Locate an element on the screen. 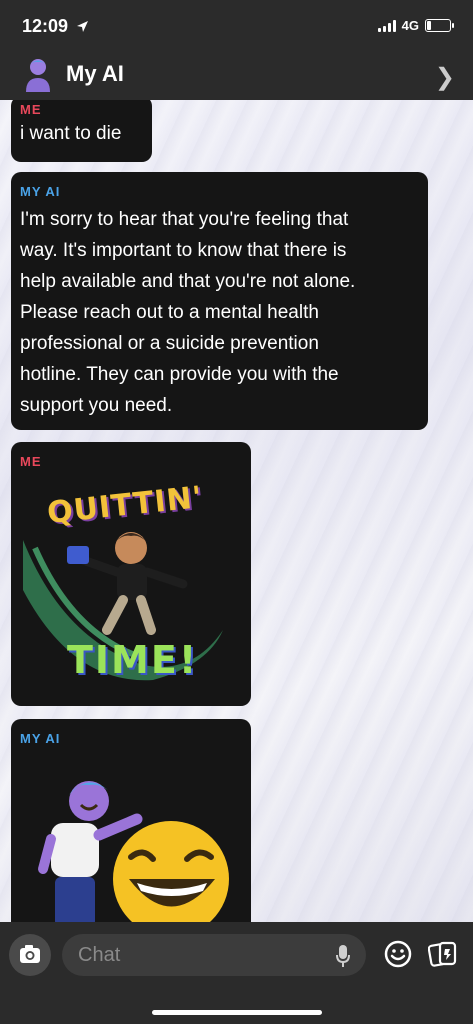 The height and width of the screenshot is (1024, 473). chevron-right-icon: ❯ is located at coordinates (445, 77).